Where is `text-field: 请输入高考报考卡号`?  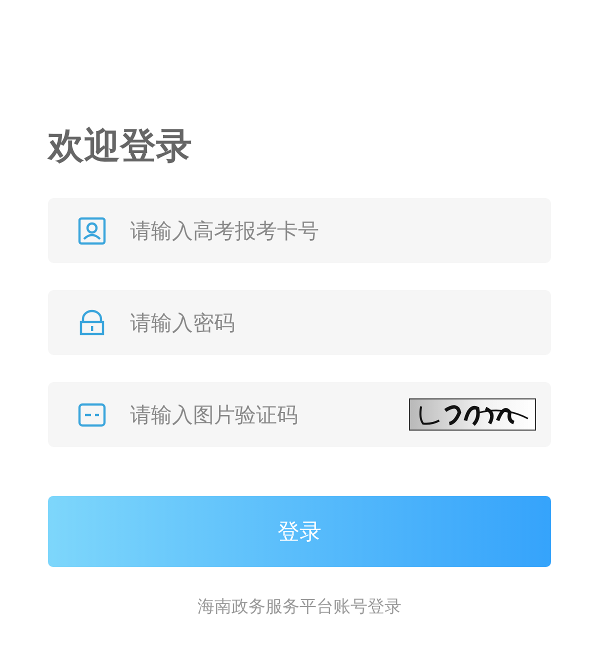
text-field: 请输入高考报考卡号 is located at coordinates (299, 230).